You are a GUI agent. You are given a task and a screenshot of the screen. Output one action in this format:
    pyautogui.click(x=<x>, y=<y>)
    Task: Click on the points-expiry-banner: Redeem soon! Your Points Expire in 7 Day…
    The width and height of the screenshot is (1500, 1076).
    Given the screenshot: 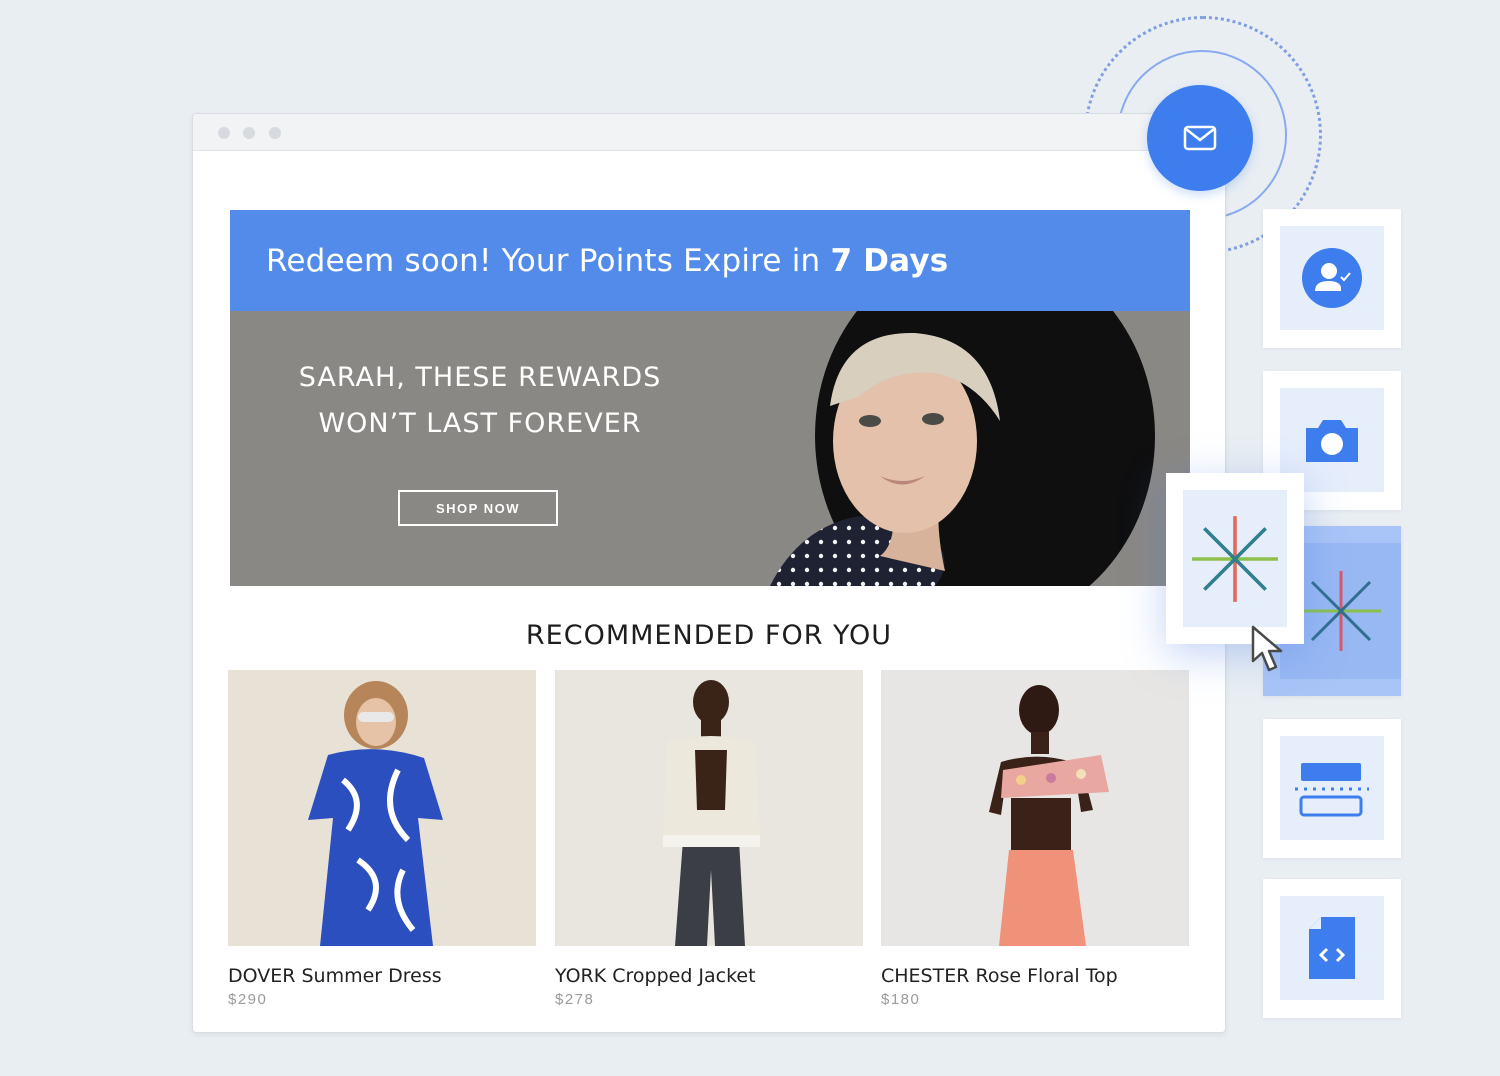 What is the action you would take?
    pyautogui.click(x=710, y=260)
    